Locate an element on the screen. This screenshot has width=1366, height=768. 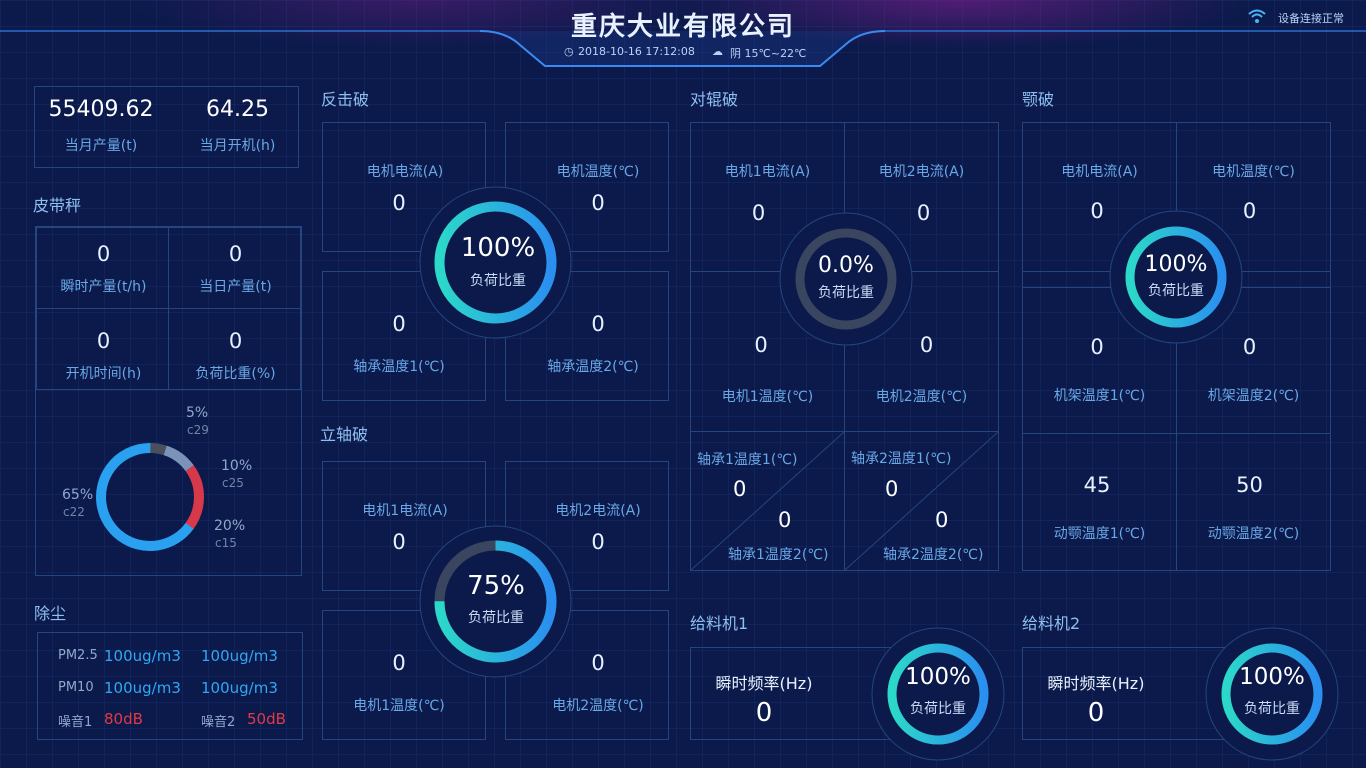
roller-bearing1-temp1-label: 轴承1温度1(℃) is located at coordinates (747, 460).